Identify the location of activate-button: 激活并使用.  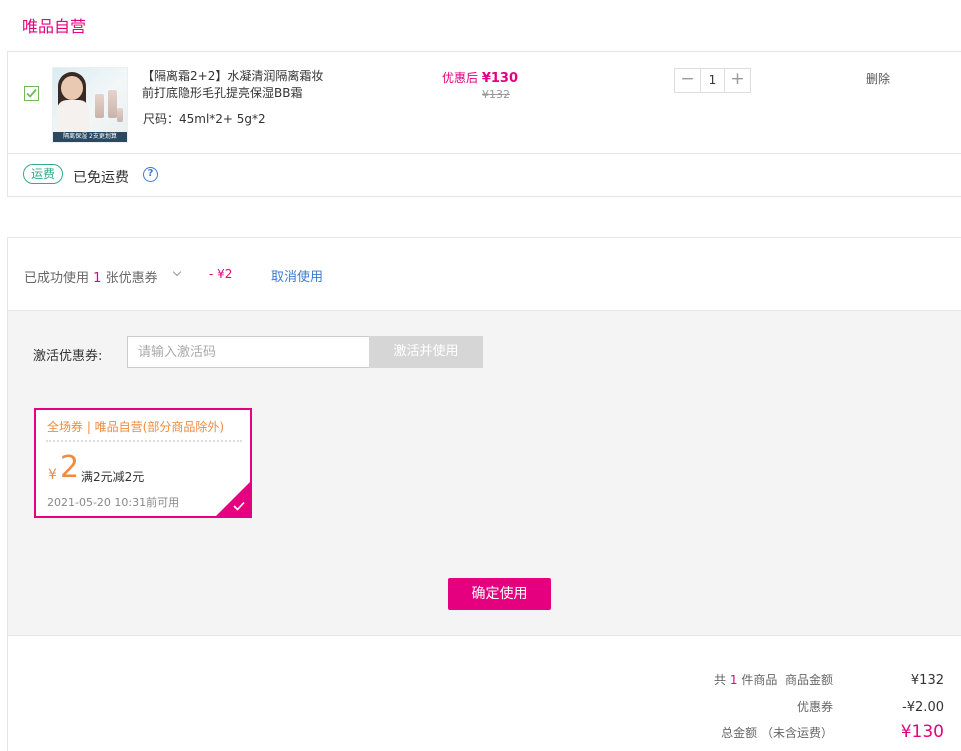
(426, 352).